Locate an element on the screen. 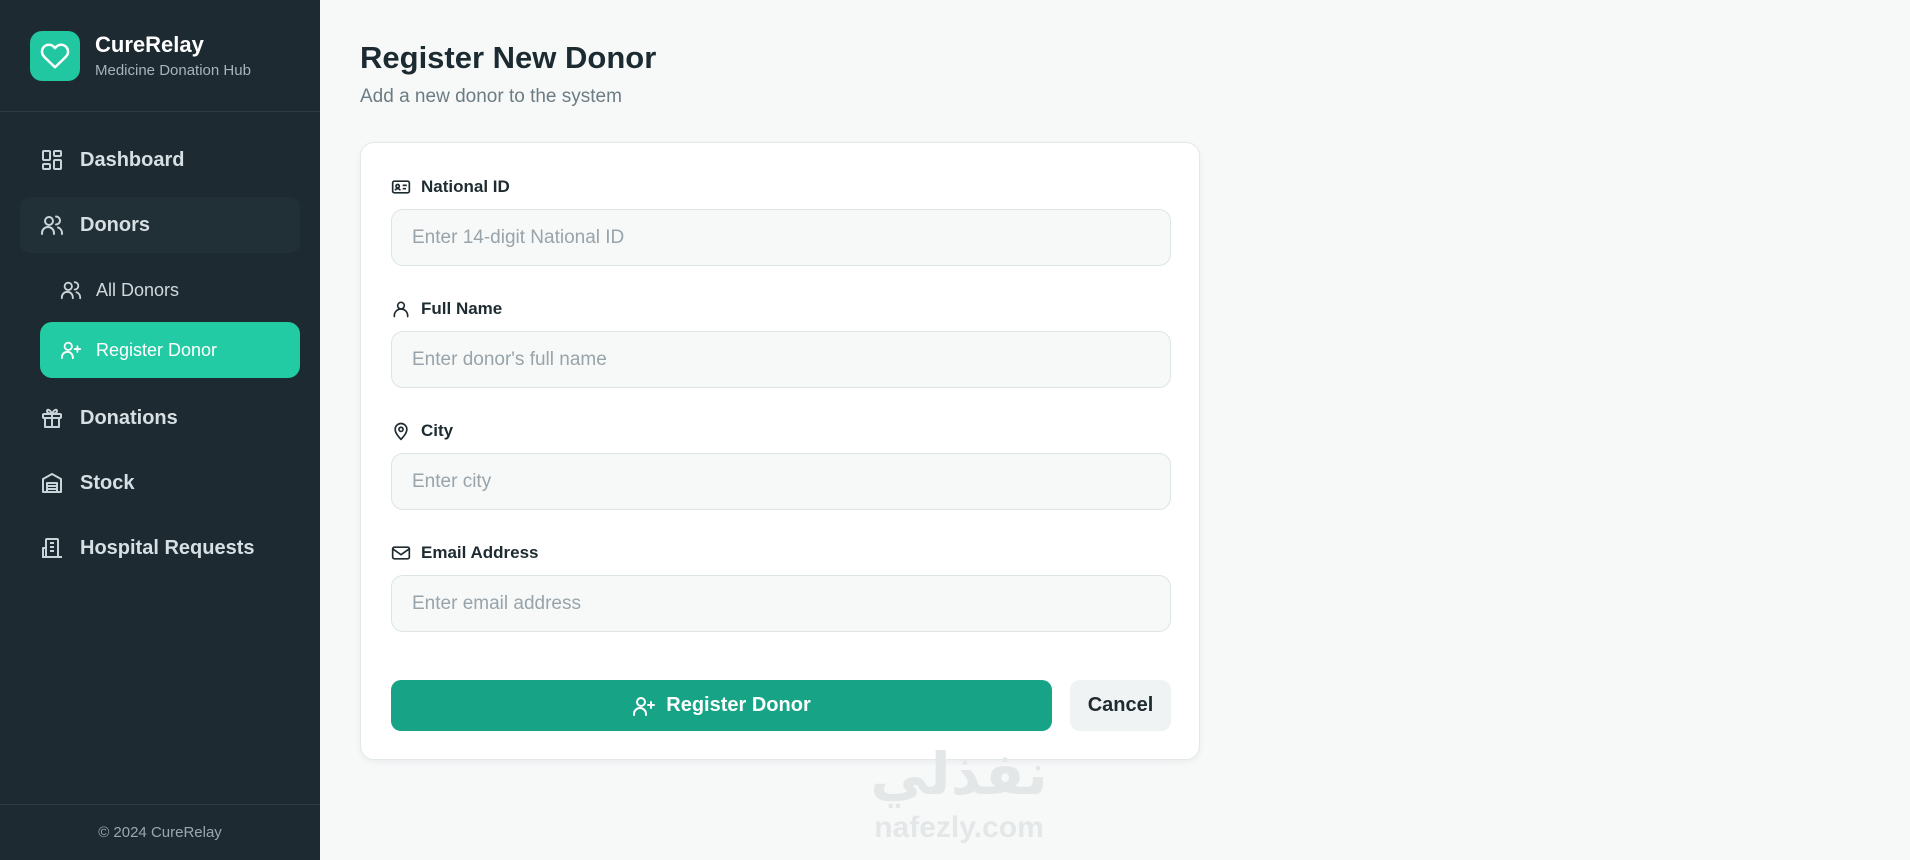 This screenshot has width=1910, height=860. national-id-field: National ID is located at coordinates (781, 220).